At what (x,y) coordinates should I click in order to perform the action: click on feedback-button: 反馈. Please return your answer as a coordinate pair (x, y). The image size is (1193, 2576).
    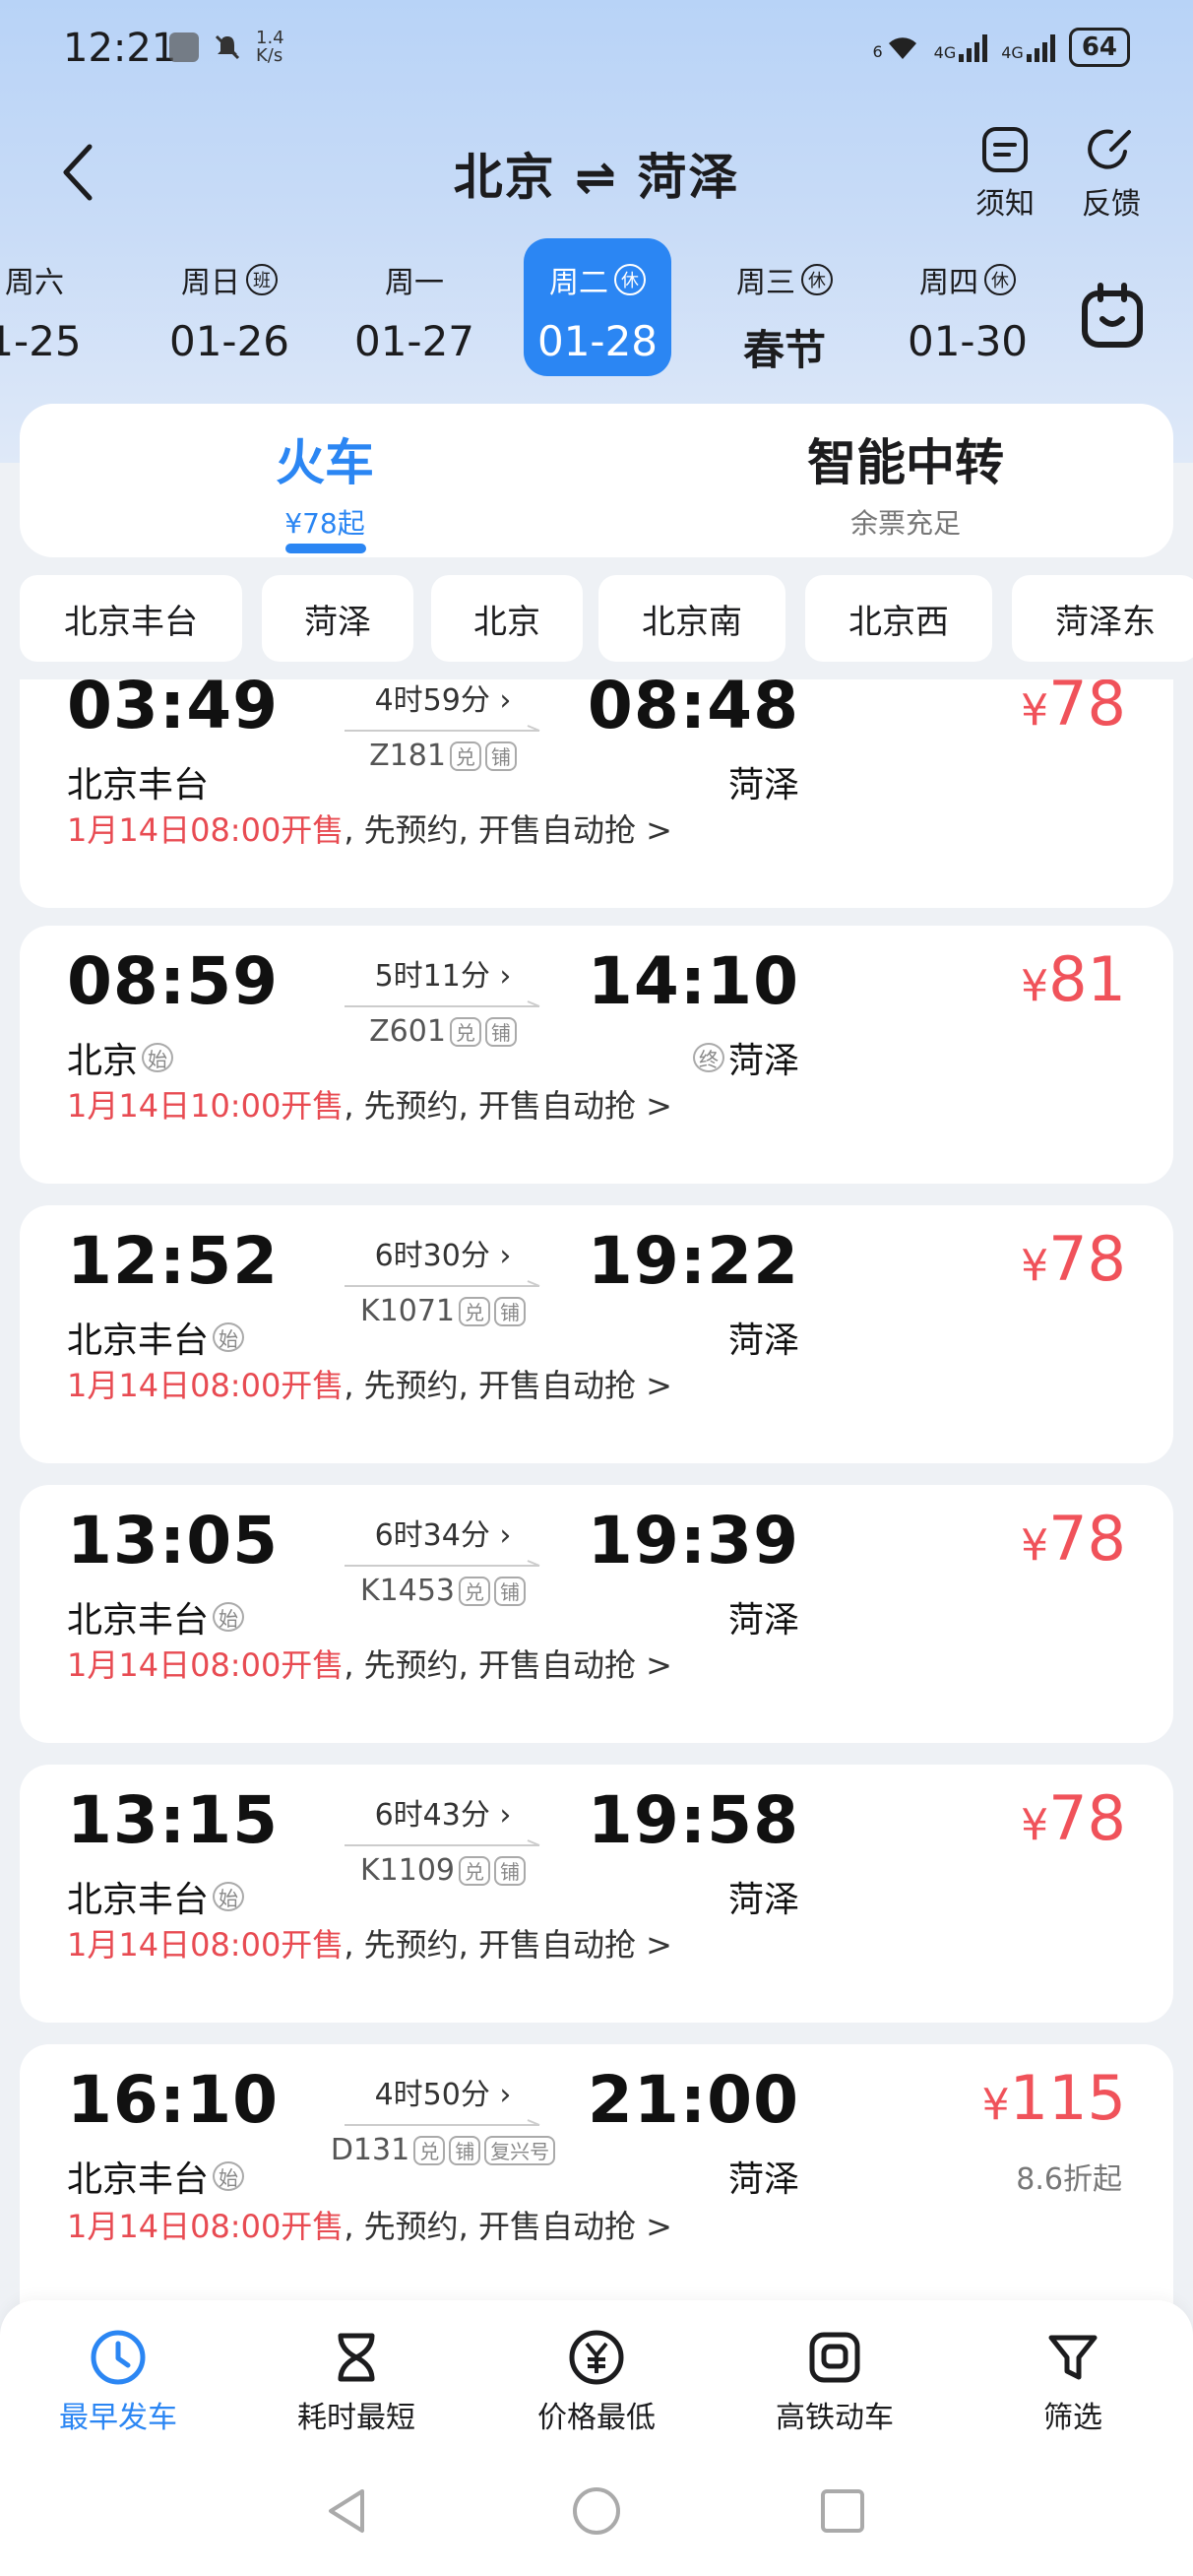
    Looking at the image, I should click on (1111, 173).